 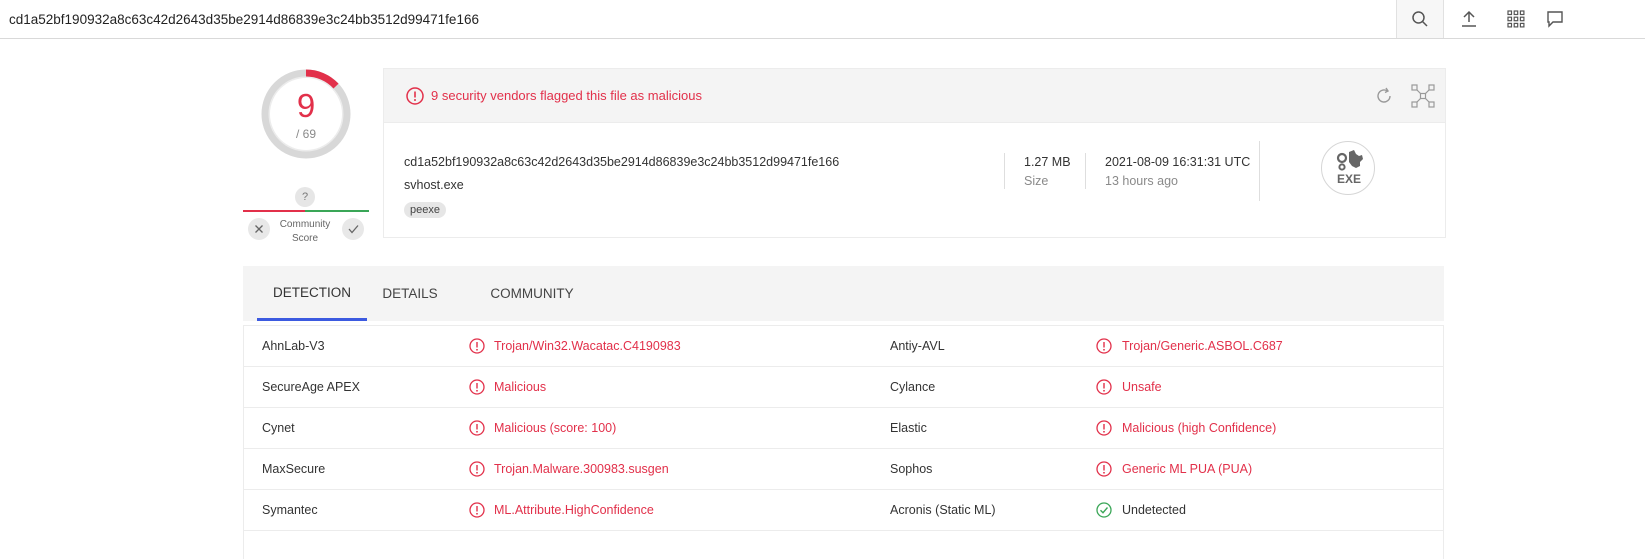 I want to click on detection-row: SecureAge APEX Malicious Cylance Unsafe, so click(x=843, y=387).